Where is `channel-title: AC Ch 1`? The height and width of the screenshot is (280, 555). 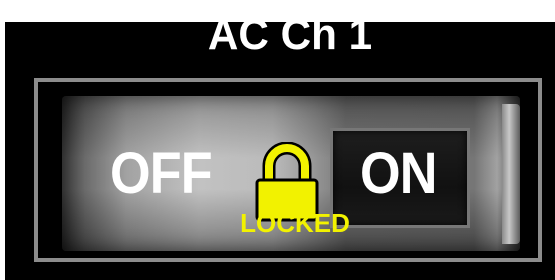
channel-title: AC Ch 1 is located at coordinates (290, 34).